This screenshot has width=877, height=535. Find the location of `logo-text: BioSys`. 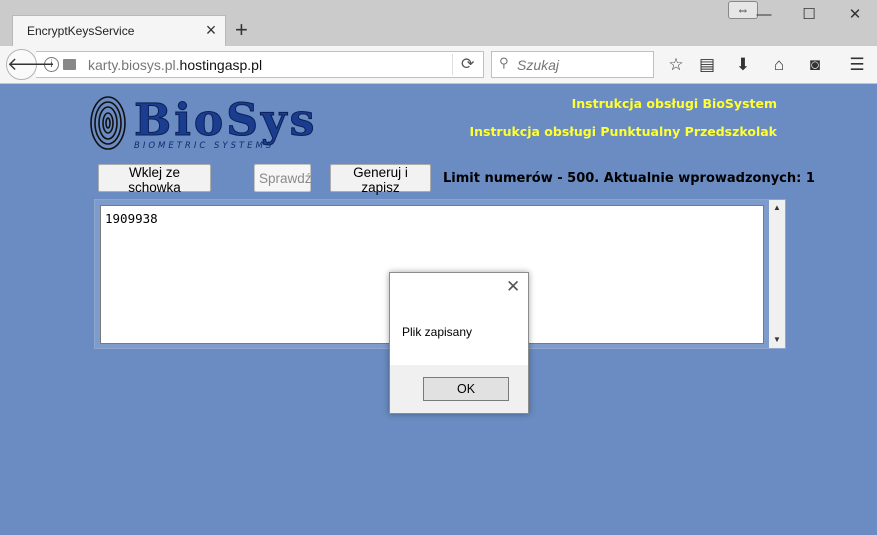

logo-text: BioSys is located at coordinates (225, 120).